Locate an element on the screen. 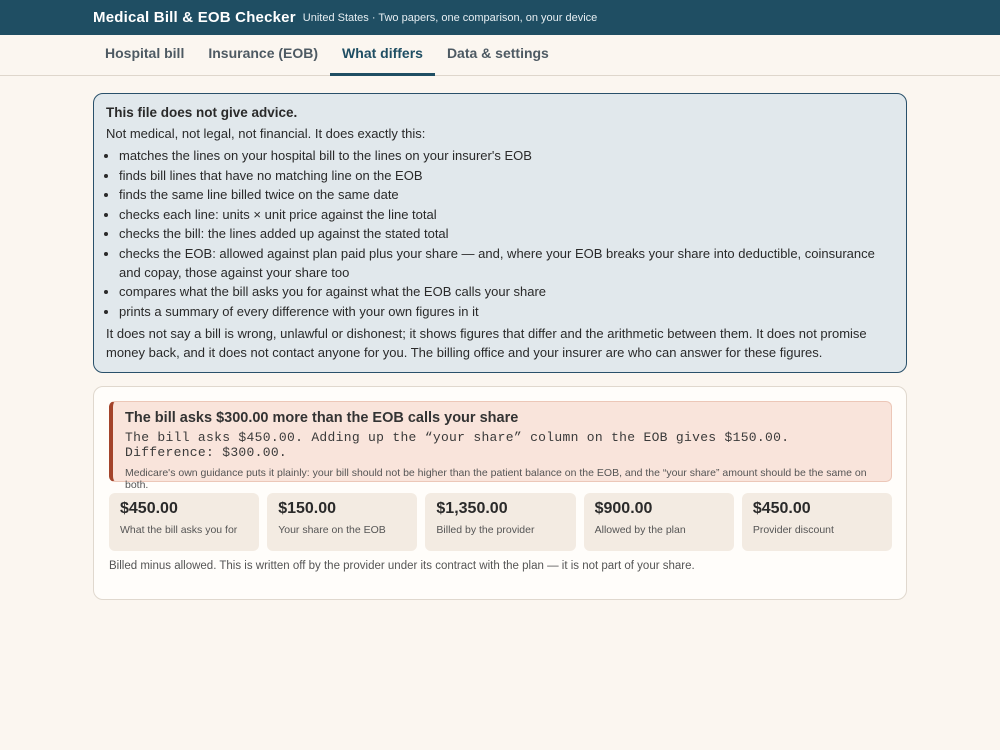 The width and height of the screenshot is (1000, 750). tab-what-differs: What differs is located at coordinates (382, 55).